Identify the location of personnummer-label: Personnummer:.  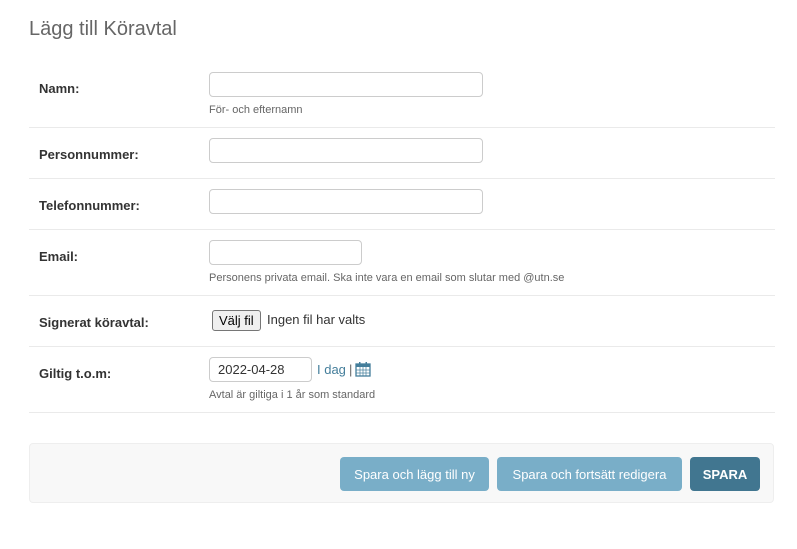
(89, 154).